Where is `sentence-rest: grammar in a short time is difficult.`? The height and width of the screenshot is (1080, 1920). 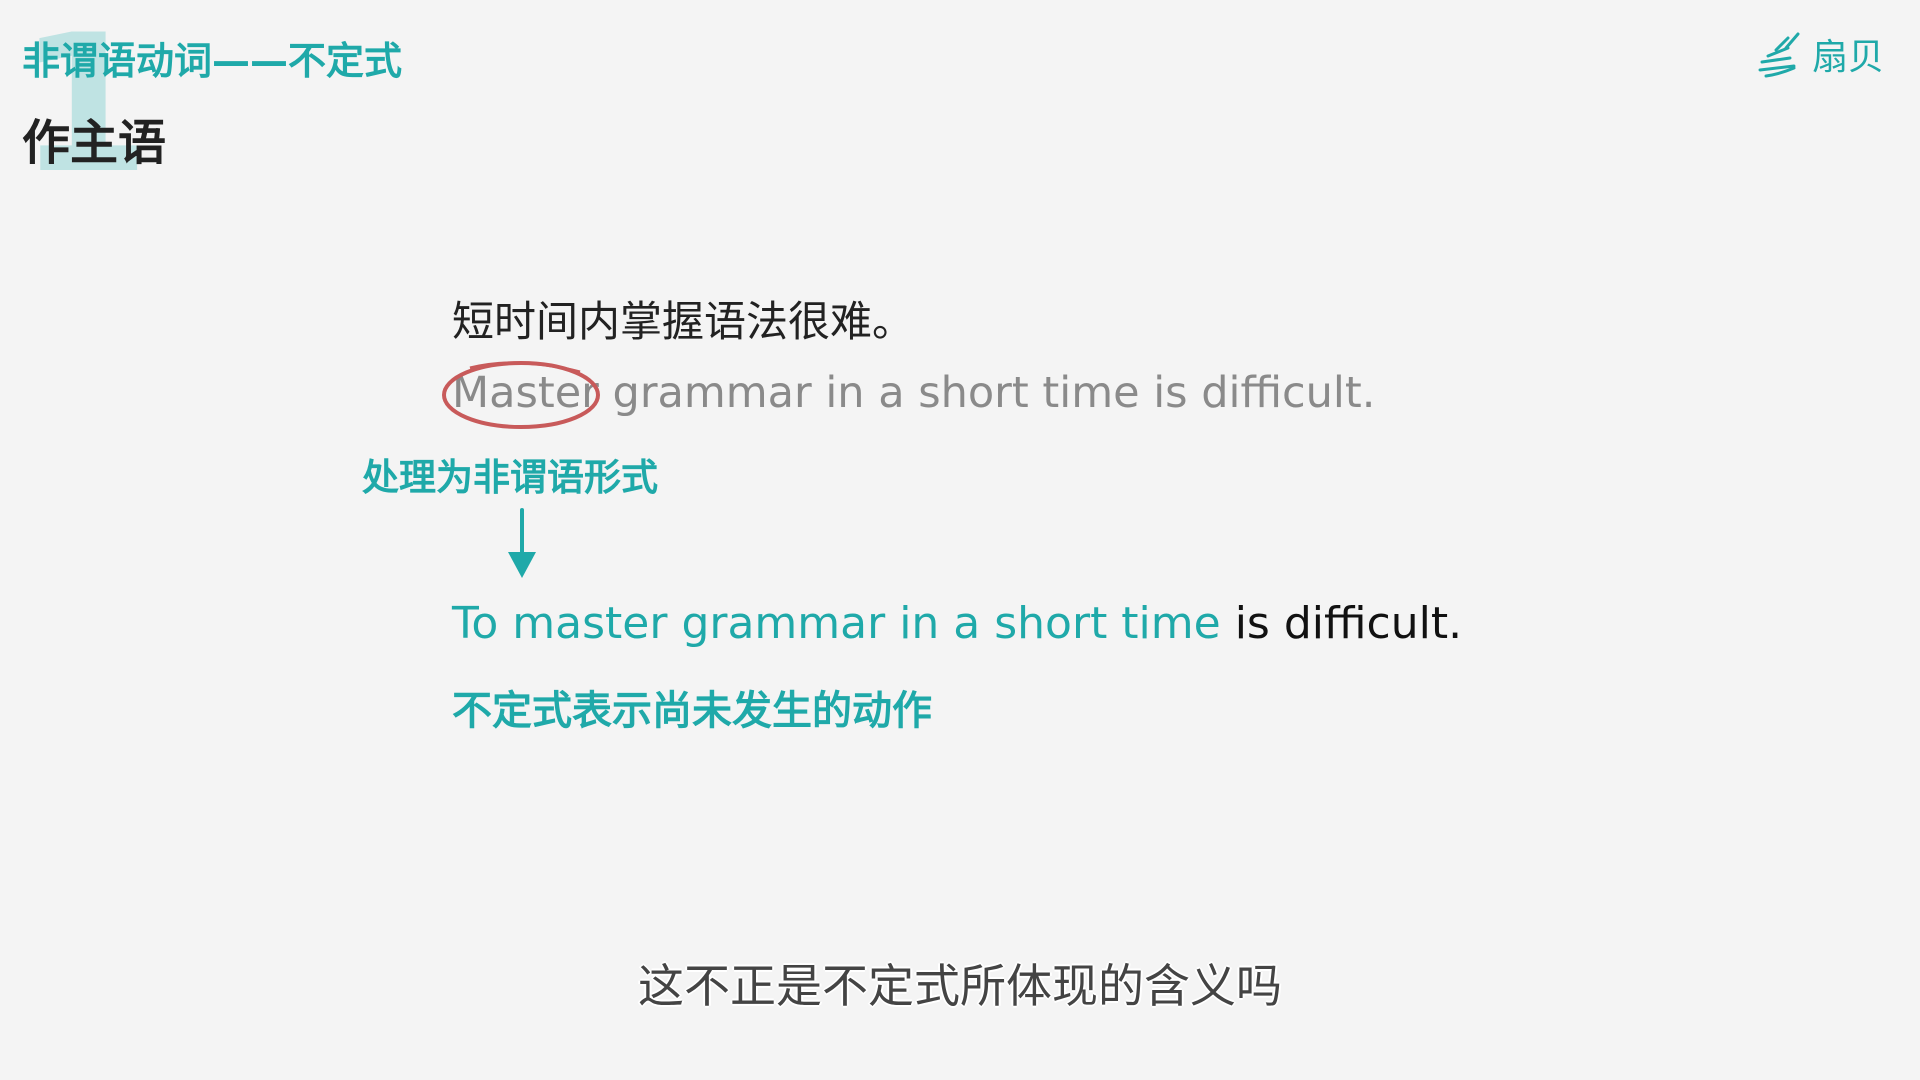 sentence-rest: grammar in a short time is difficult. is located at coordinates (987, 393).